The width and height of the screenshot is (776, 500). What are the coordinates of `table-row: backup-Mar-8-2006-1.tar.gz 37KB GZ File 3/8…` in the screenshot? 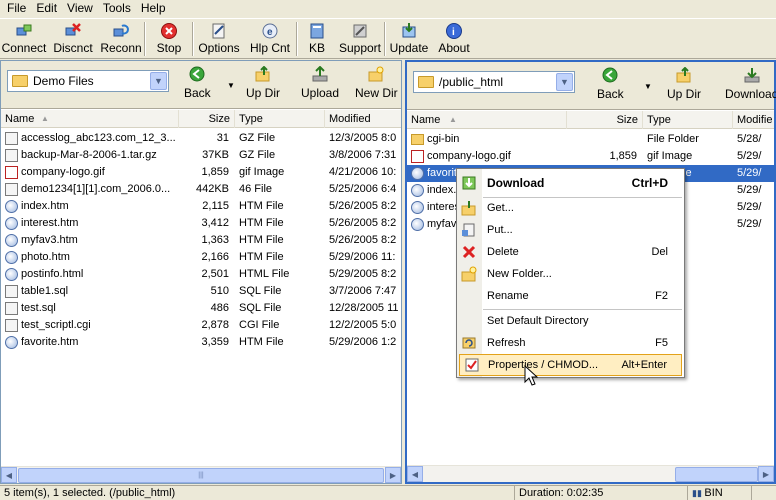 It's located at (201, 155).